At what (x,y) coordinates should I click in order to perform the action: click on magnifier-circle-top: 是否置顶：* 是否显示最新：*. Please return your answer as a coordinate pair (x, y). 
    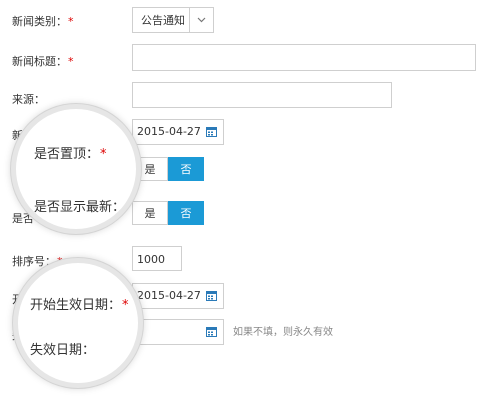
    Looking at the image, I should click on (76, 169).